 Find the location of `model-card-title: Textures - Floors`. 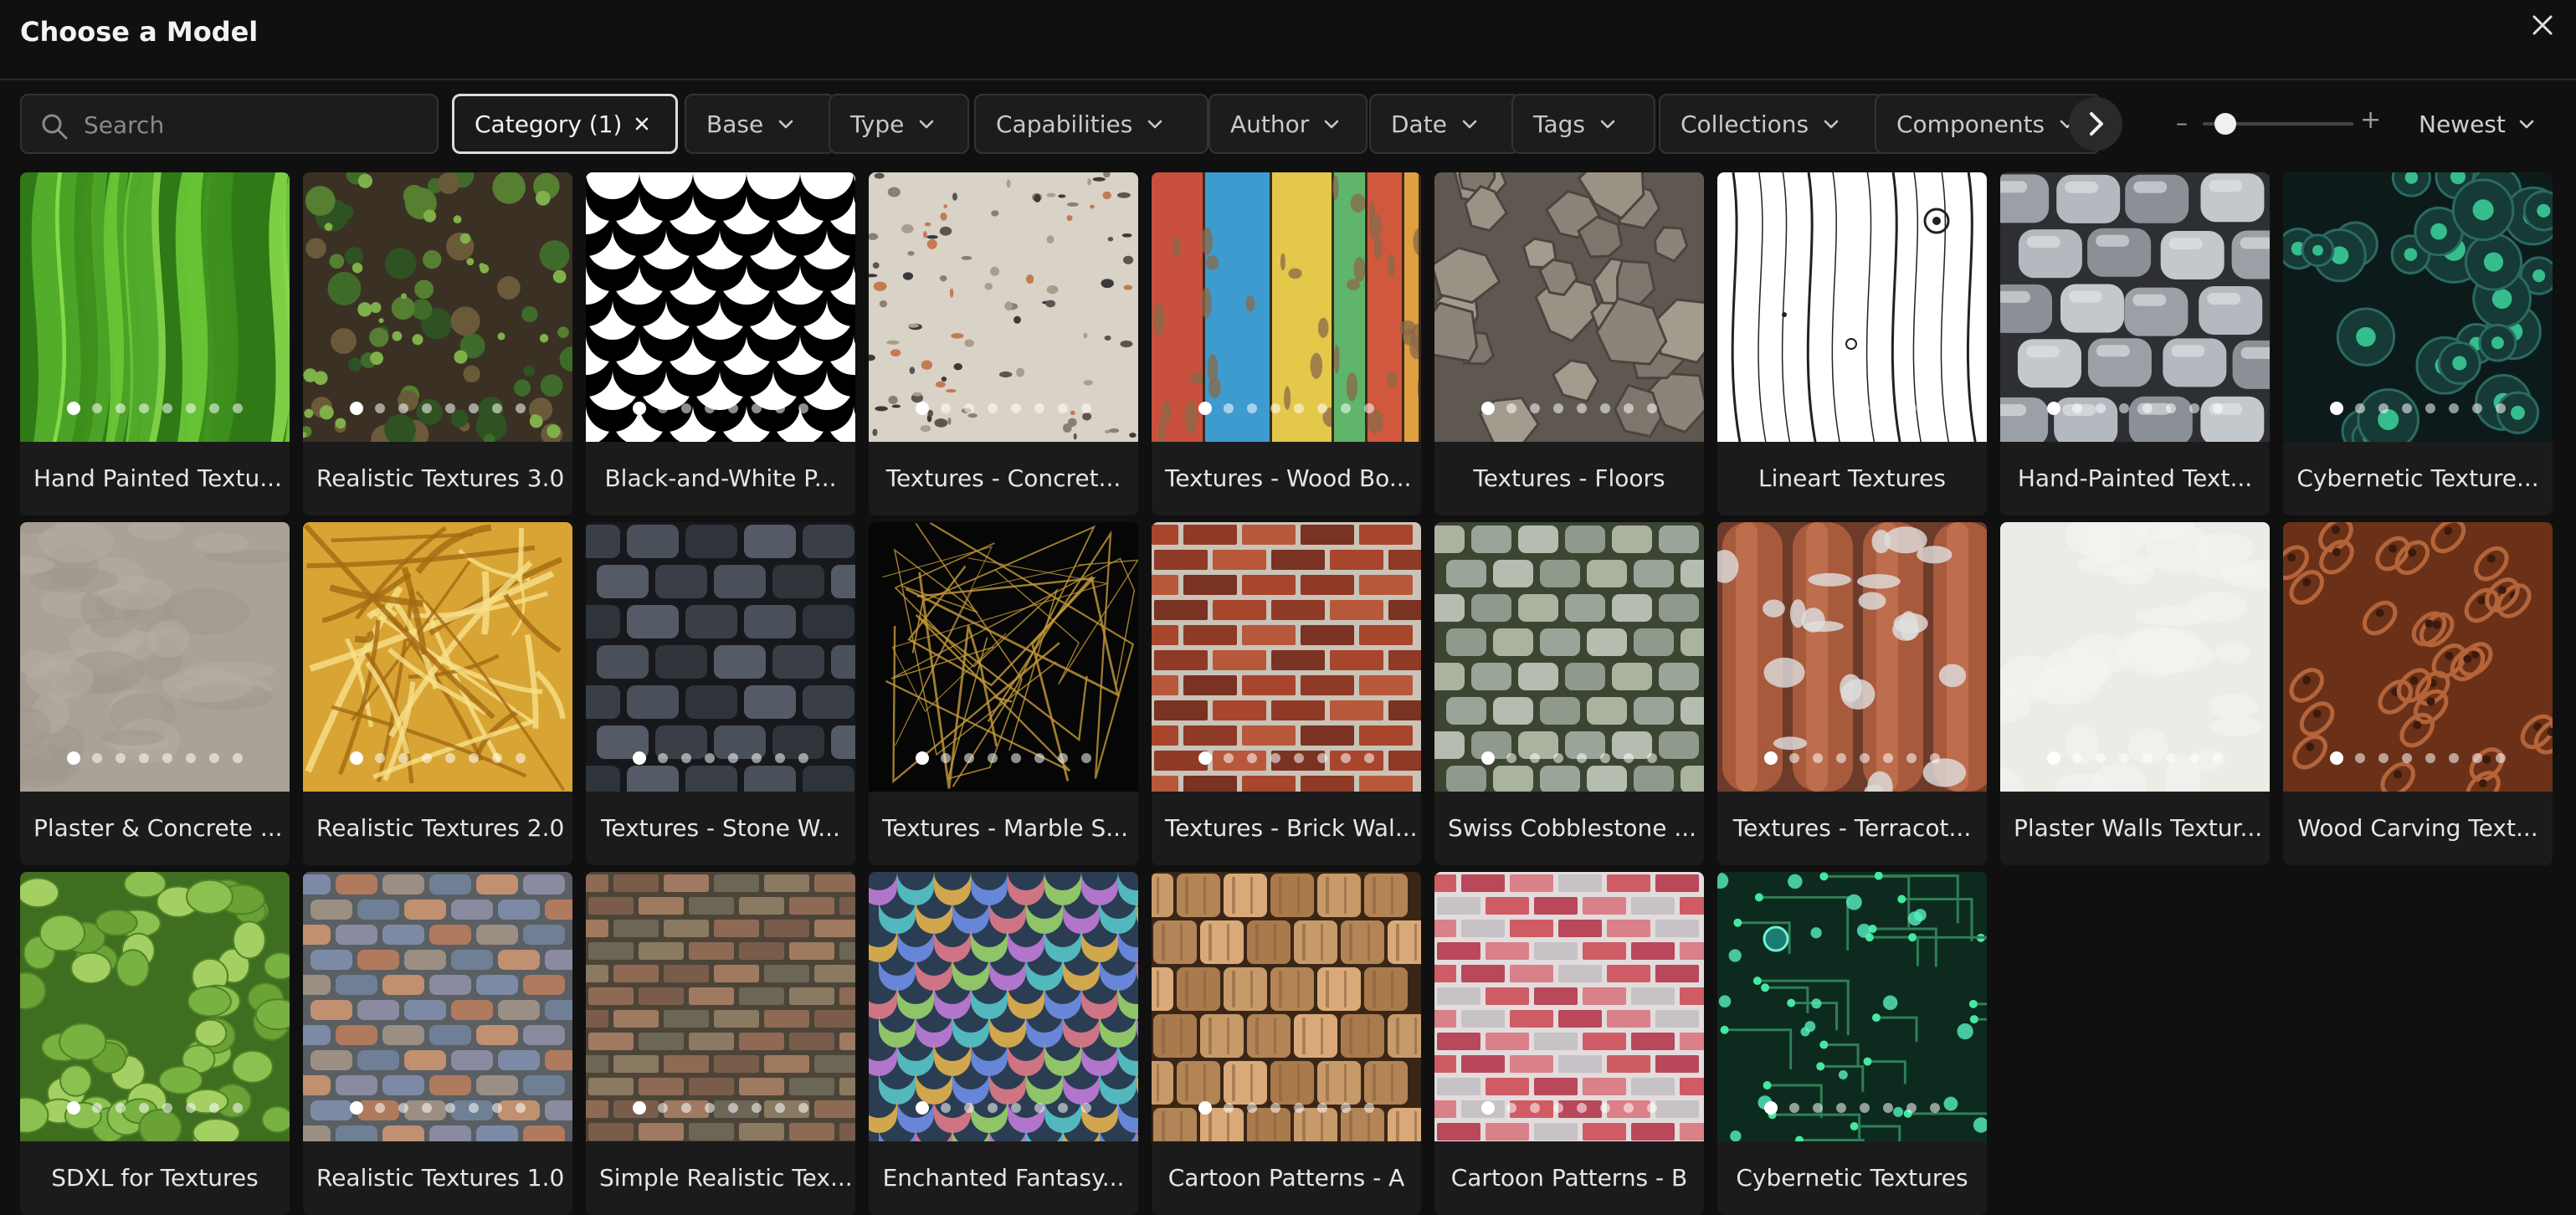

model-card-title: Textures - Floors is located at coordinates (1569, 478).